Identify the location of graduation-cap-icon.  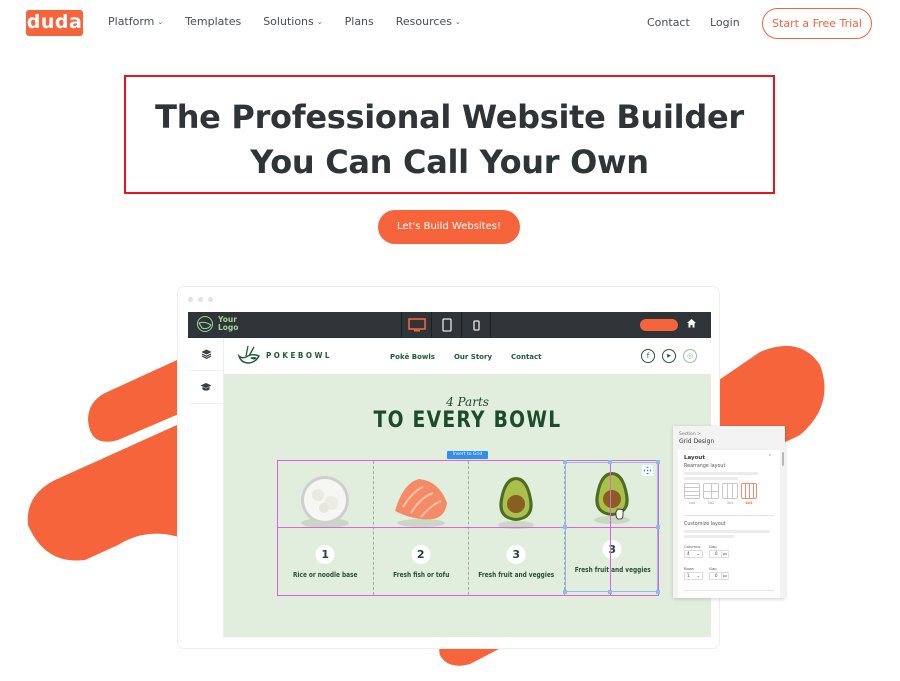
(206, 387).